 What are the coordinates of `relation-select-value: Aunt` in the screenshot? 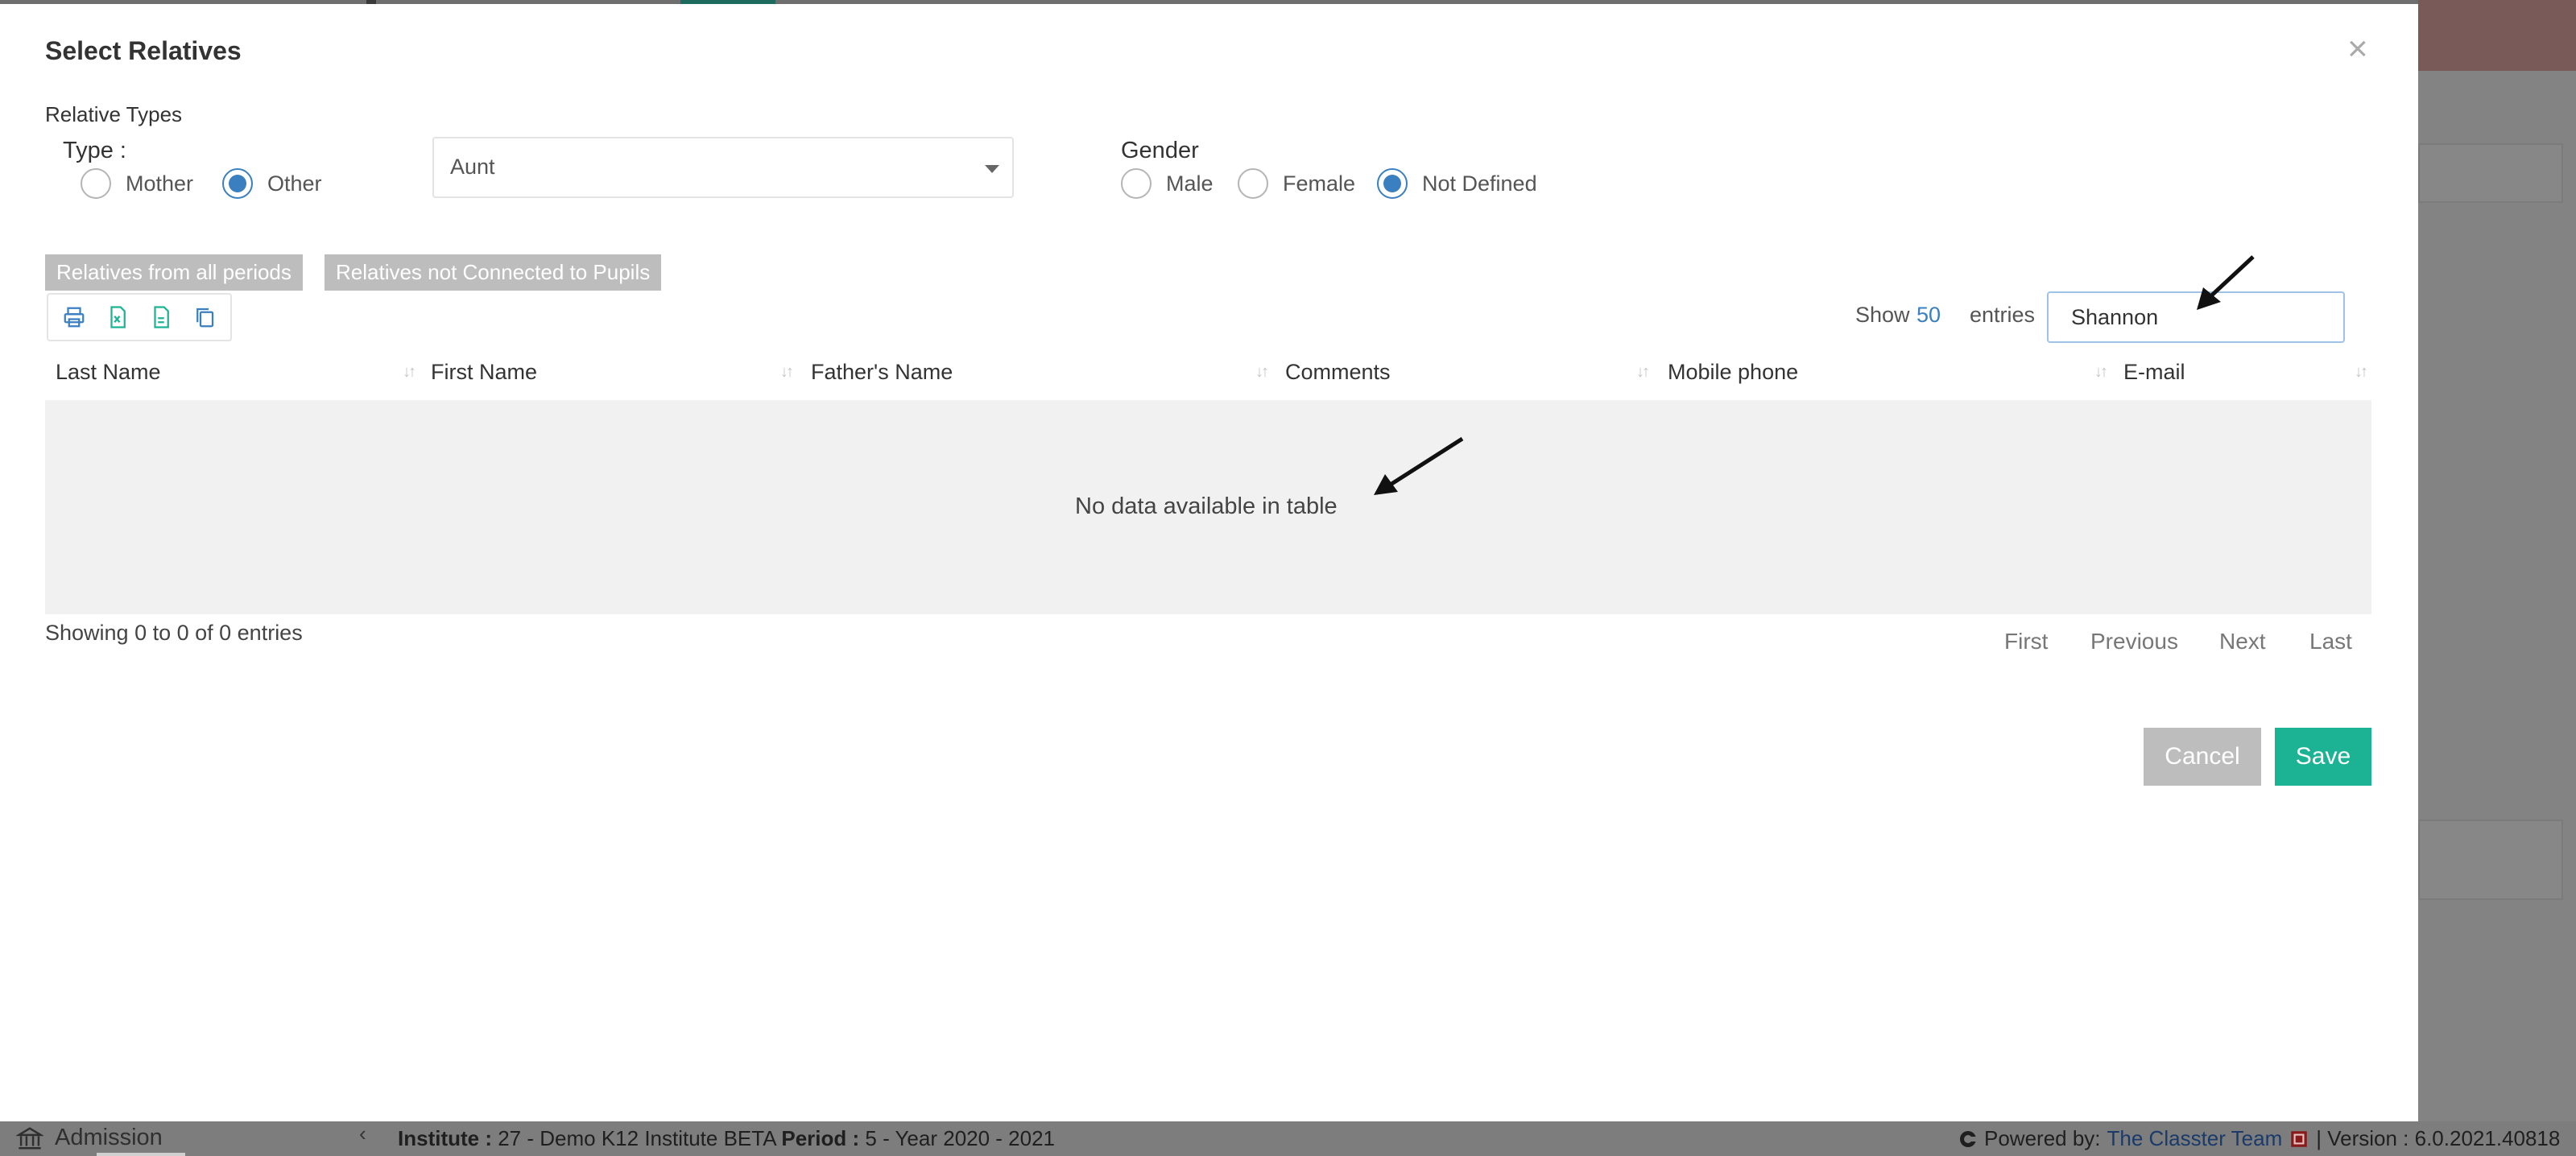 It's located at (473, 167).